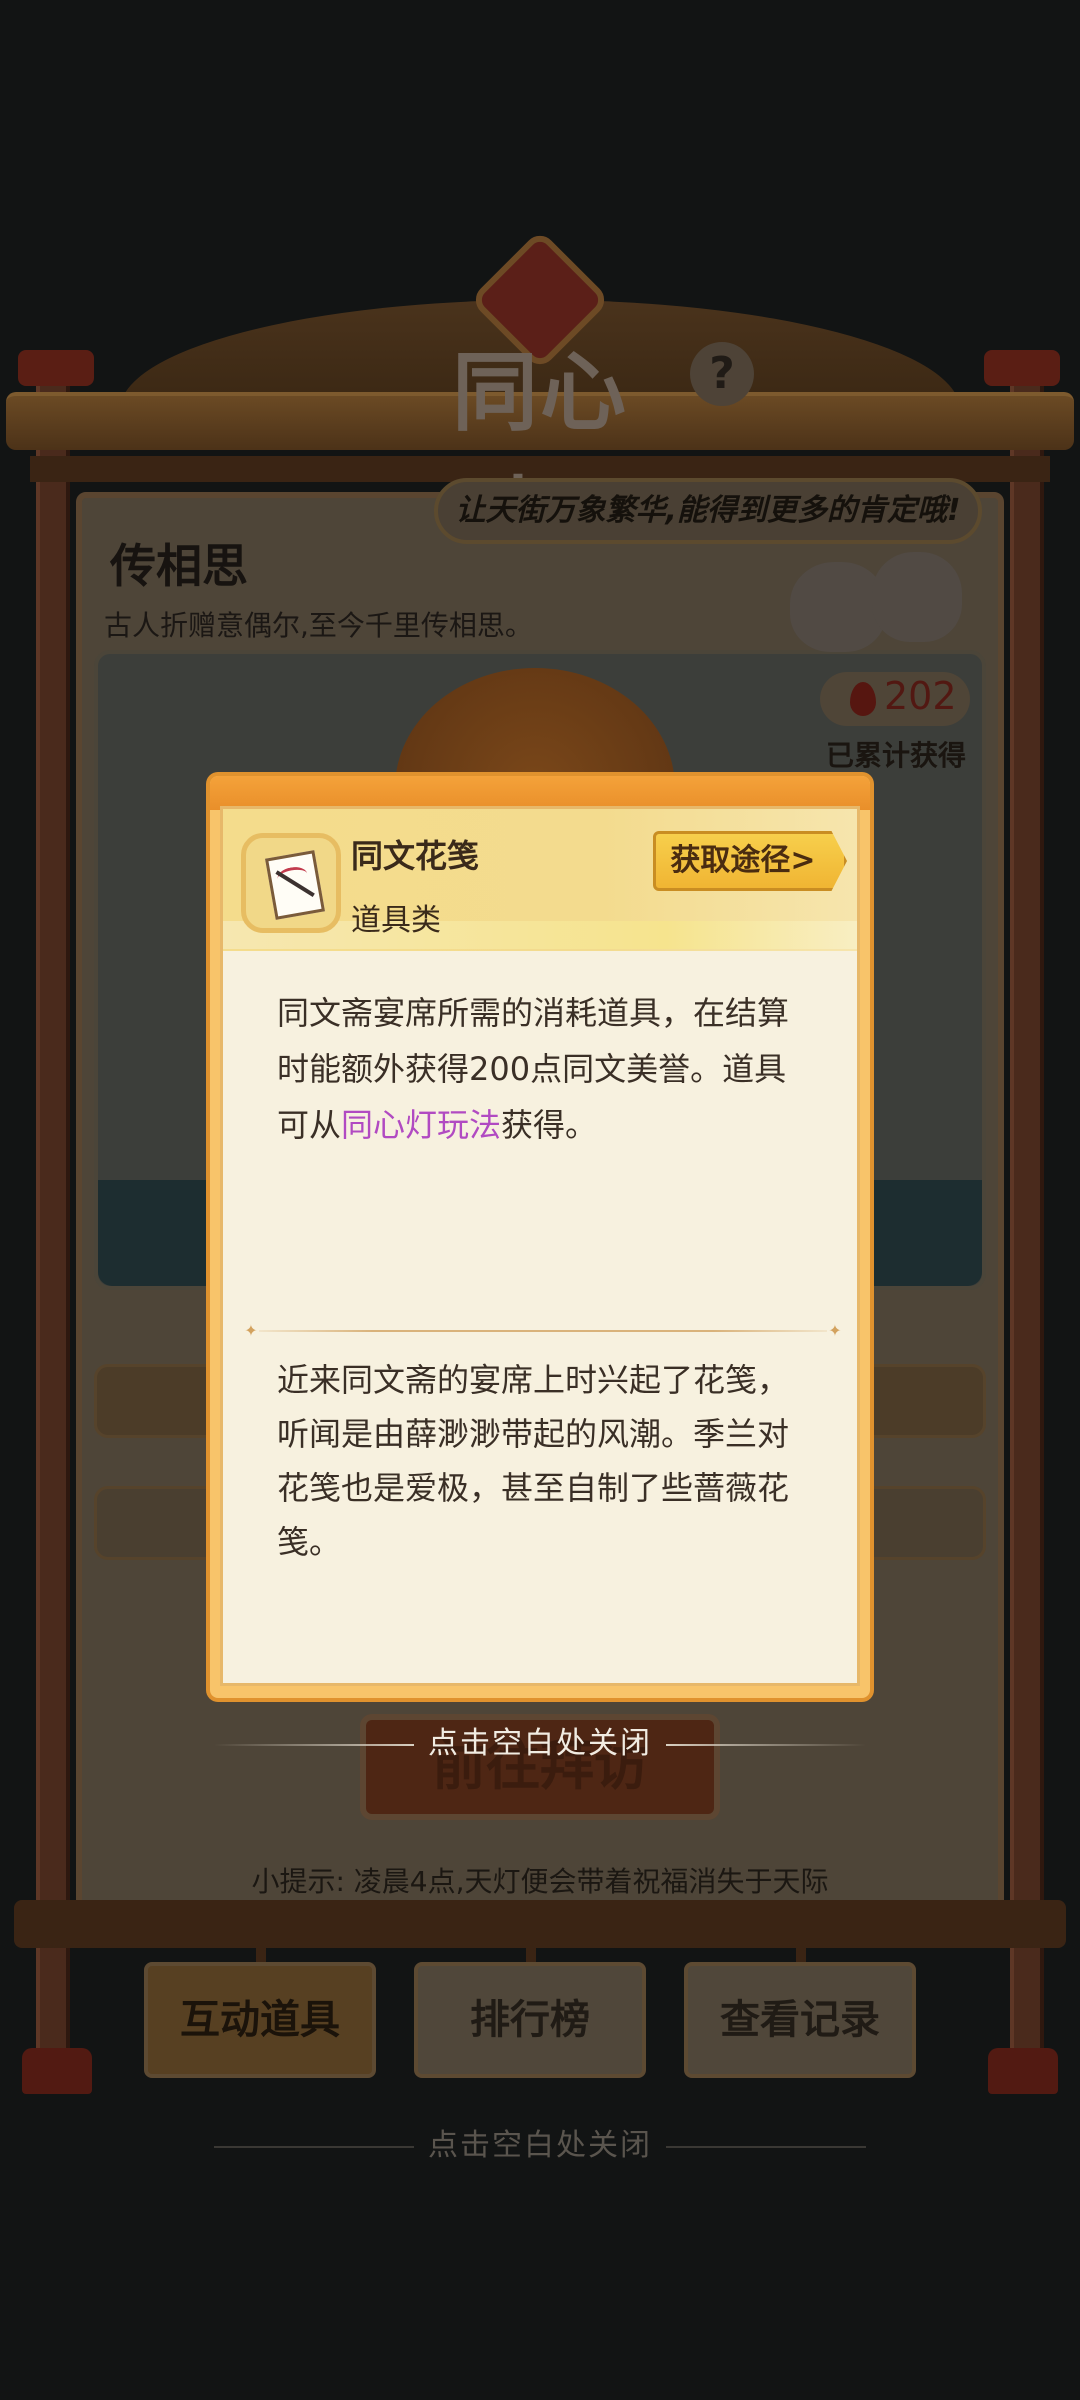  Describe the element at coordinates (708, 511) in the screenshot. I see `encouragement-banner: 让天街万象繁华,能得到更多的肯定哦!` at that location.